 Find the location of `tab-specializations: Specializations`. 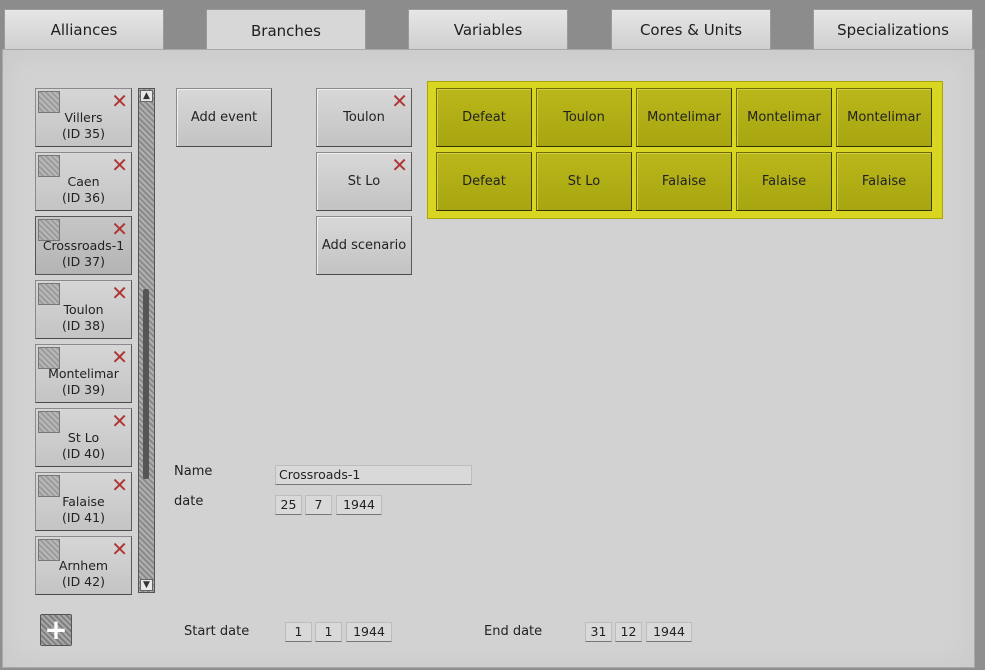

tab-specializations: Specializations is located at coordinates (893, 29).